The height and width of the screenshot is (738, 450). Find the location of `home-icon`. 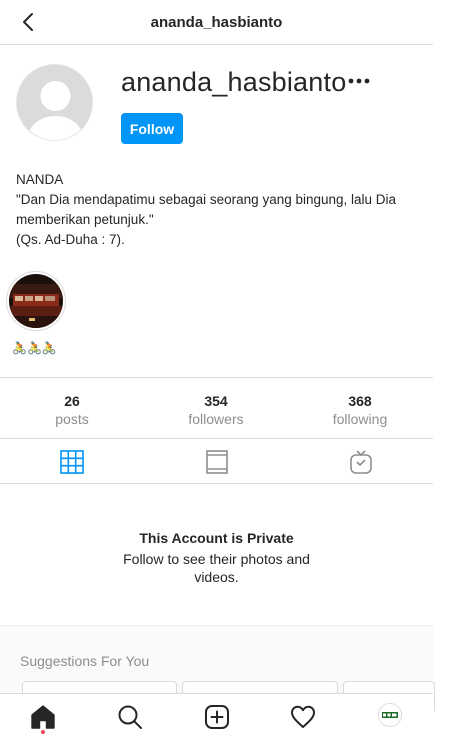

home-icon is located at coordinates (43, 717).